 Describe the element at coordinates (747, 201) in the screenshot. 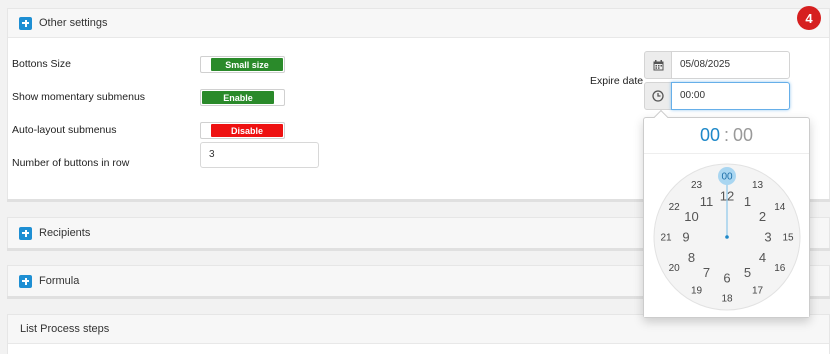

I see `clock-inner-hour-1: 1` at that location.